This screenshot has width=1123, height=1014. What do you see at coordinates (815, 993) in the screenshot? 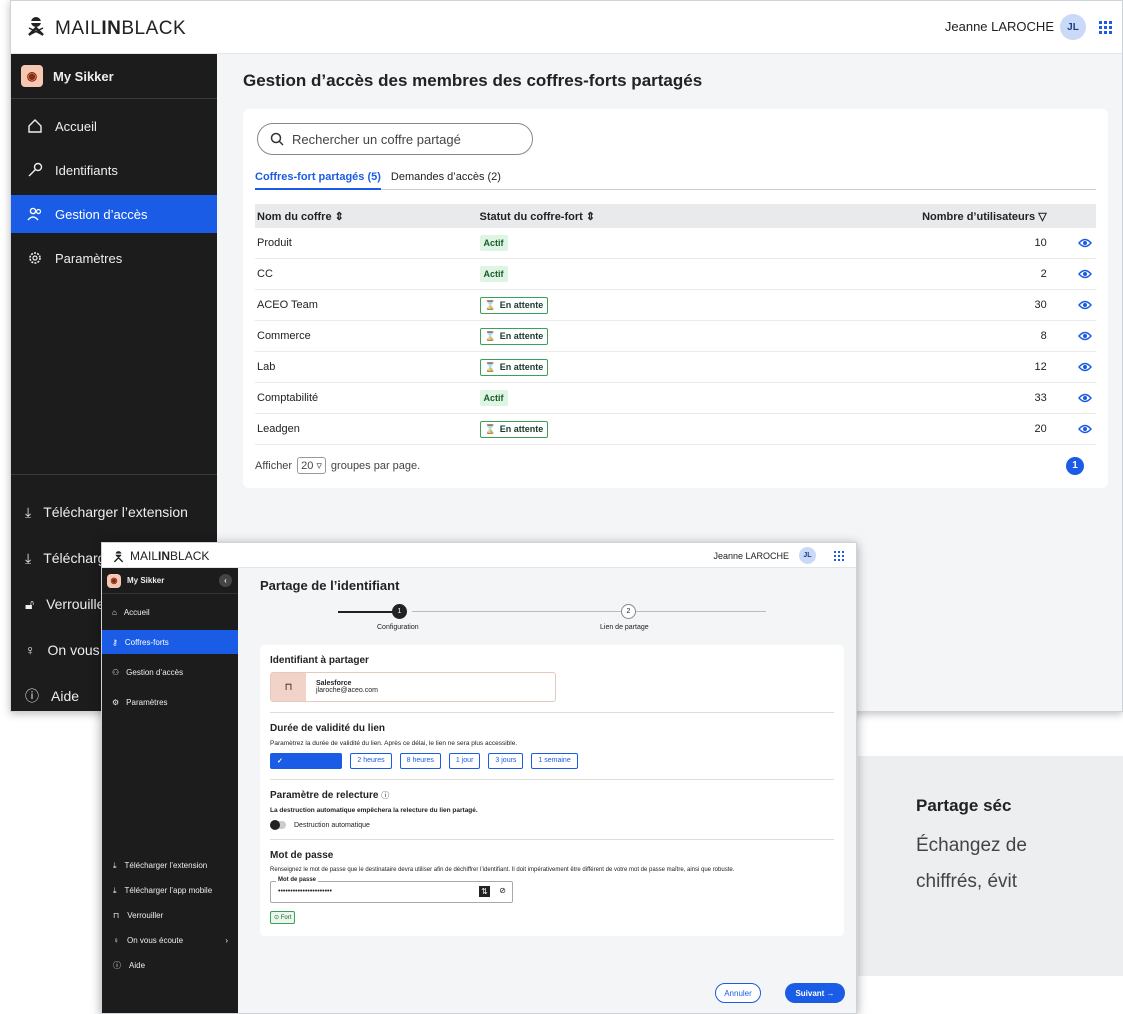
I see `next-button: Suivant →` at bounding box center [815, 993].